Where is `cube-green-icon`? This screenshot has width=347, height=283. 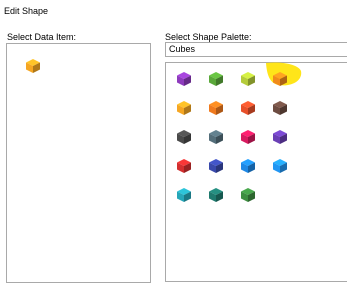
cube-green-icon is located at coordinates (216, 79).